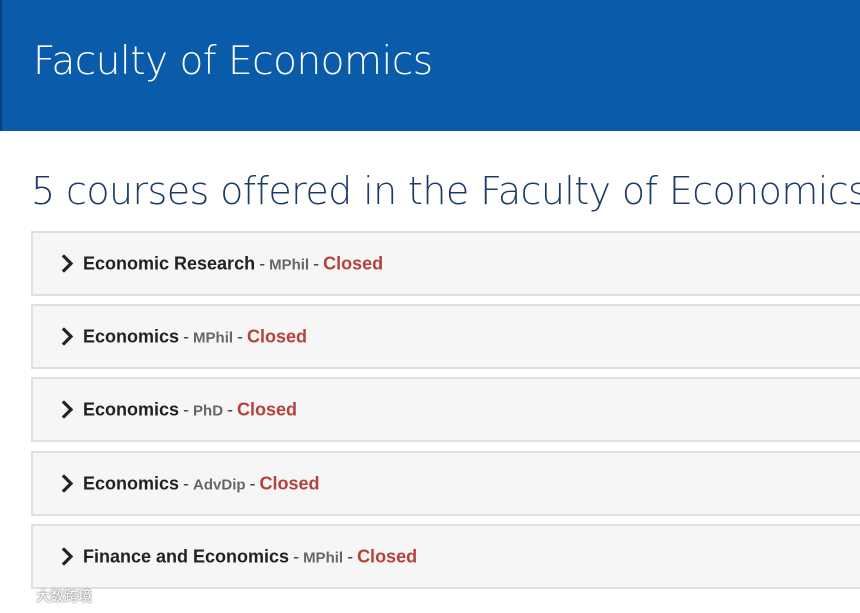  Describe the element at coordinates (445, 336) in the screenshot. I see `course-item-economics-mphil: Economics - MPhil - Closed` at that location.